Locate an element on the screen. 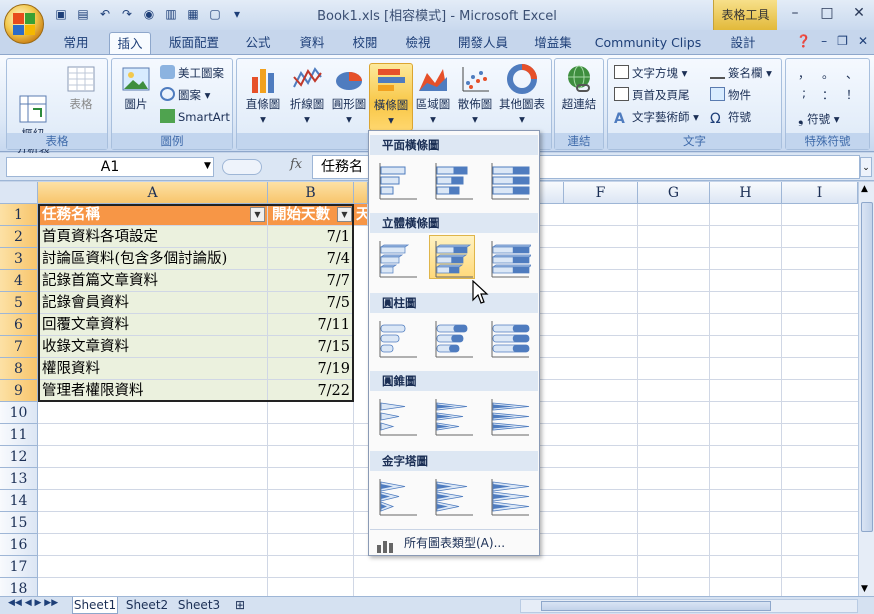 The image size is (874, 614). hyperlink-button: 超連結 is located at coordinates (579, 97).